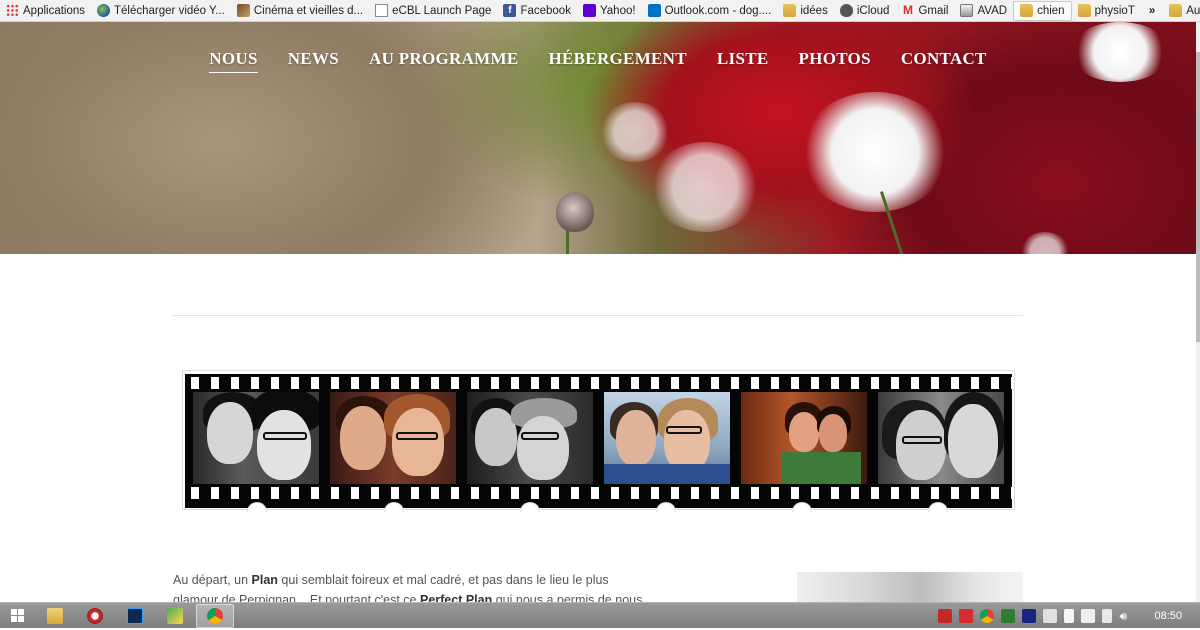  I want to click on bookmark-8: iCloud, so click(865, 11).